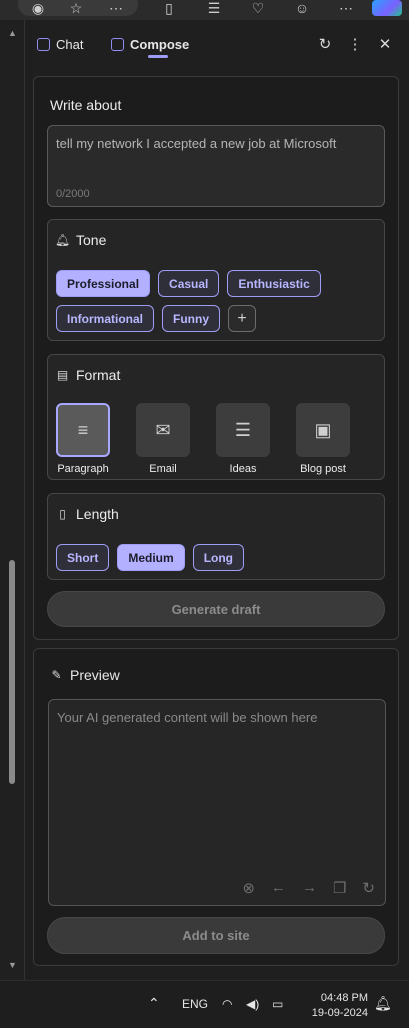 Image resolution: width=409 pixels, height=1028 pixels. Describe the element at coordinates (218, 557) in the screenshot. I see `length-chip-long: Long` at that location.